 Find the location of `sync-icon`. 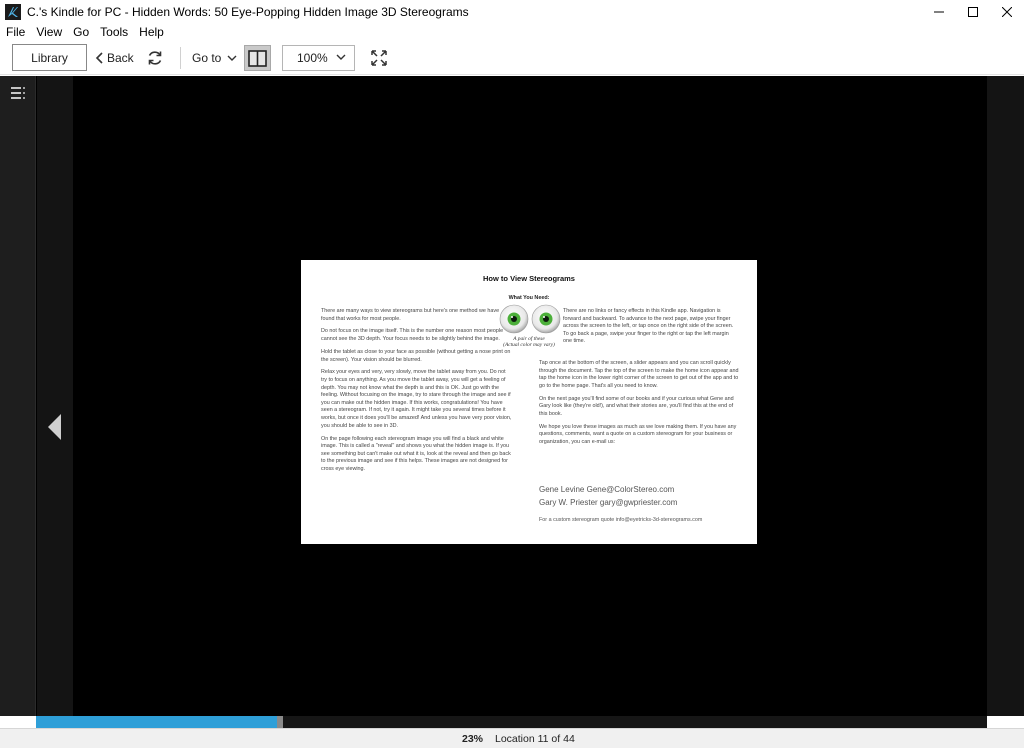

sync-icon is located at coordinates (155, 58).